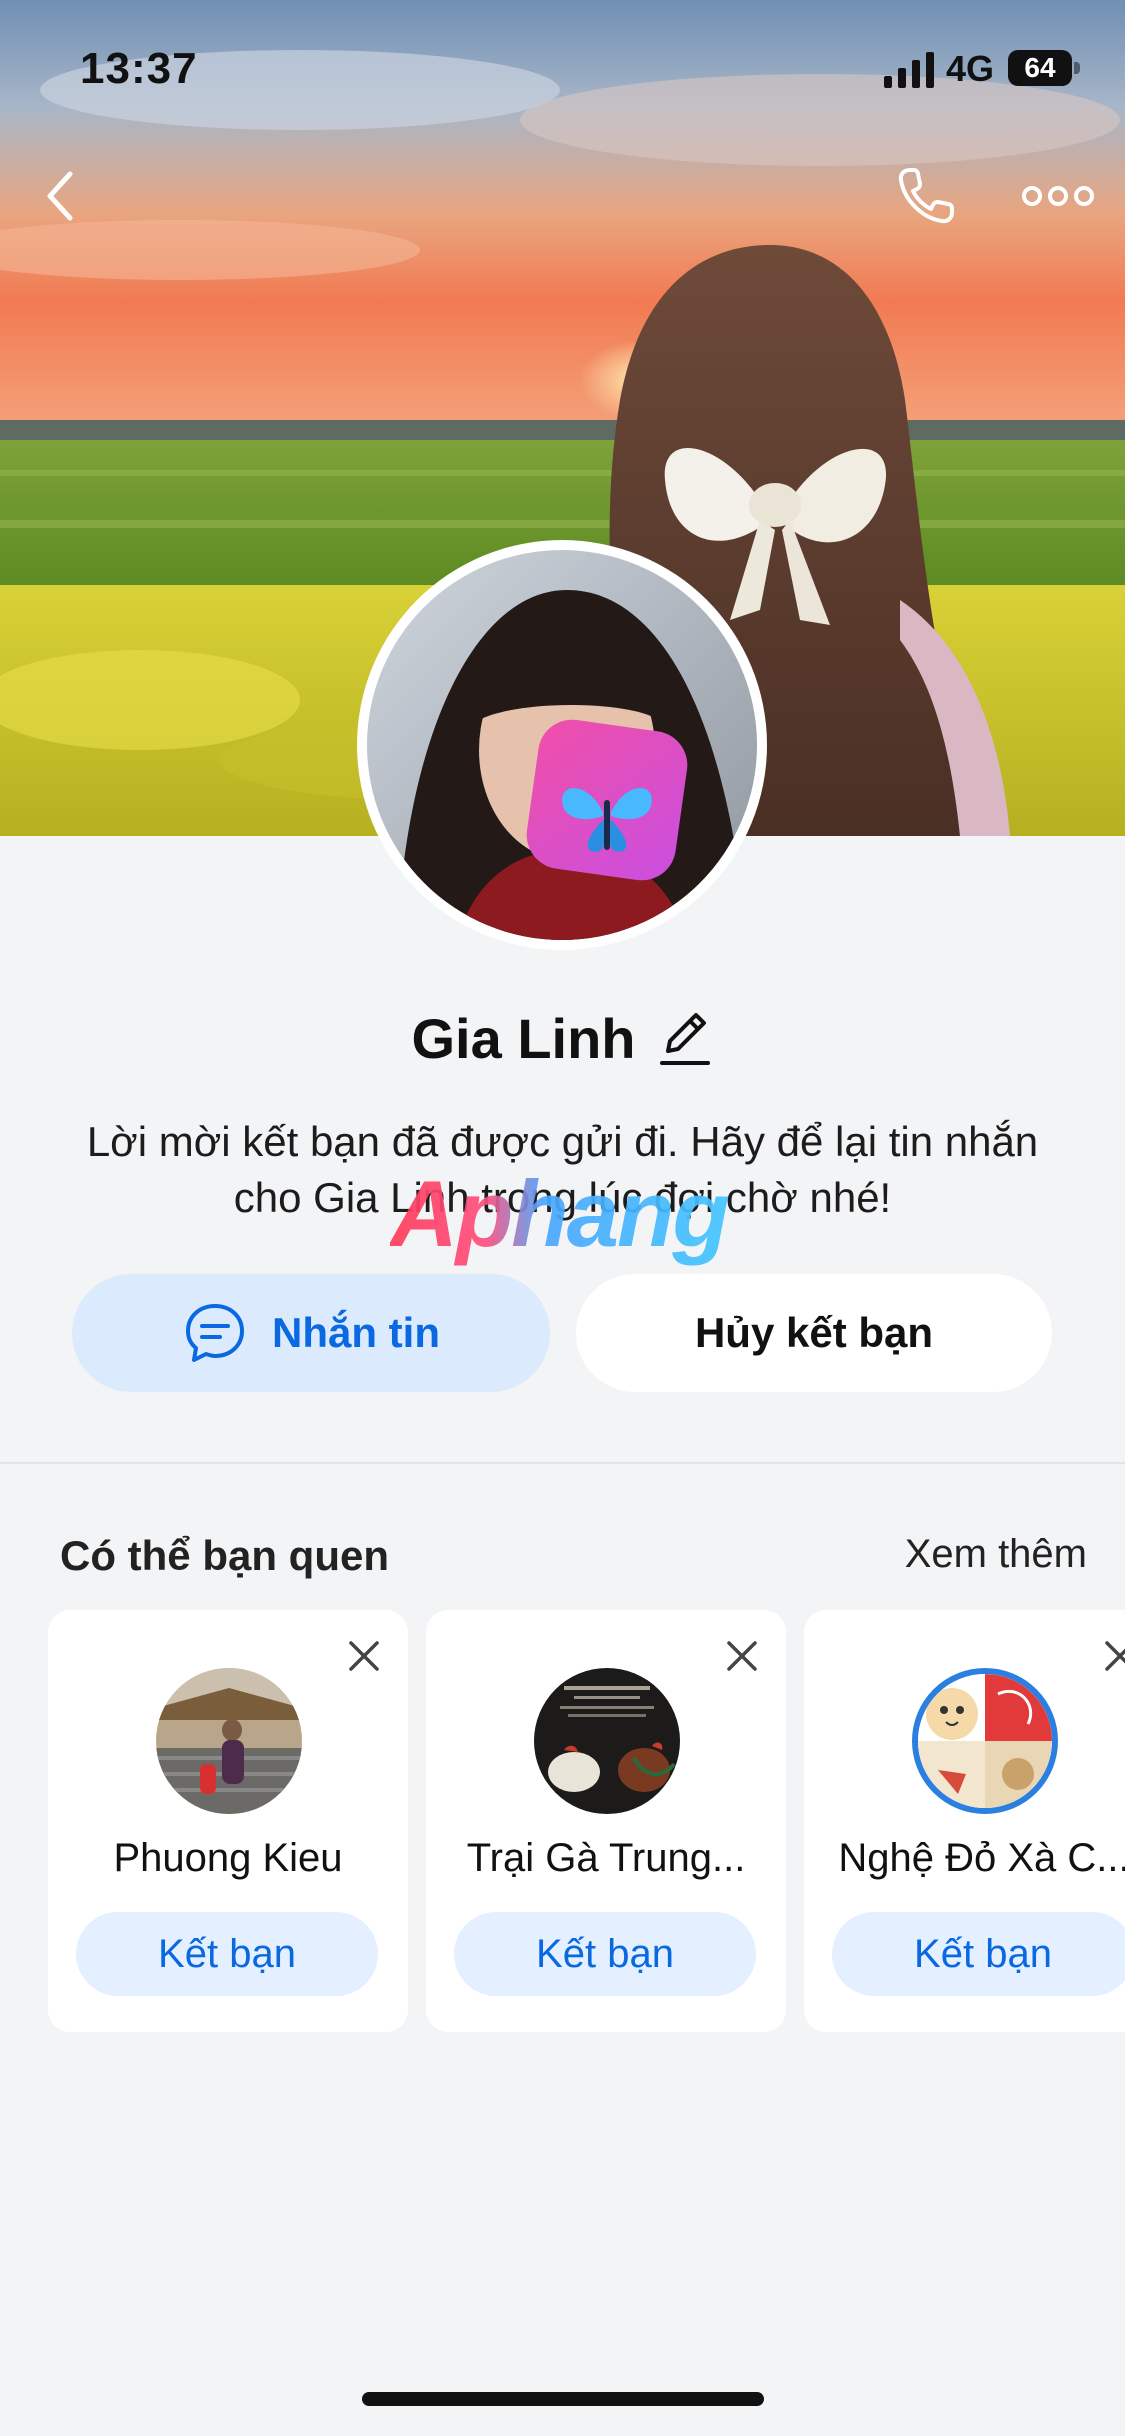 The image size is (1125, 2436). Describe the element at coordinates (562, 70) in the screenshot. I see `status-bar: 13:37 4G 64` at that location.